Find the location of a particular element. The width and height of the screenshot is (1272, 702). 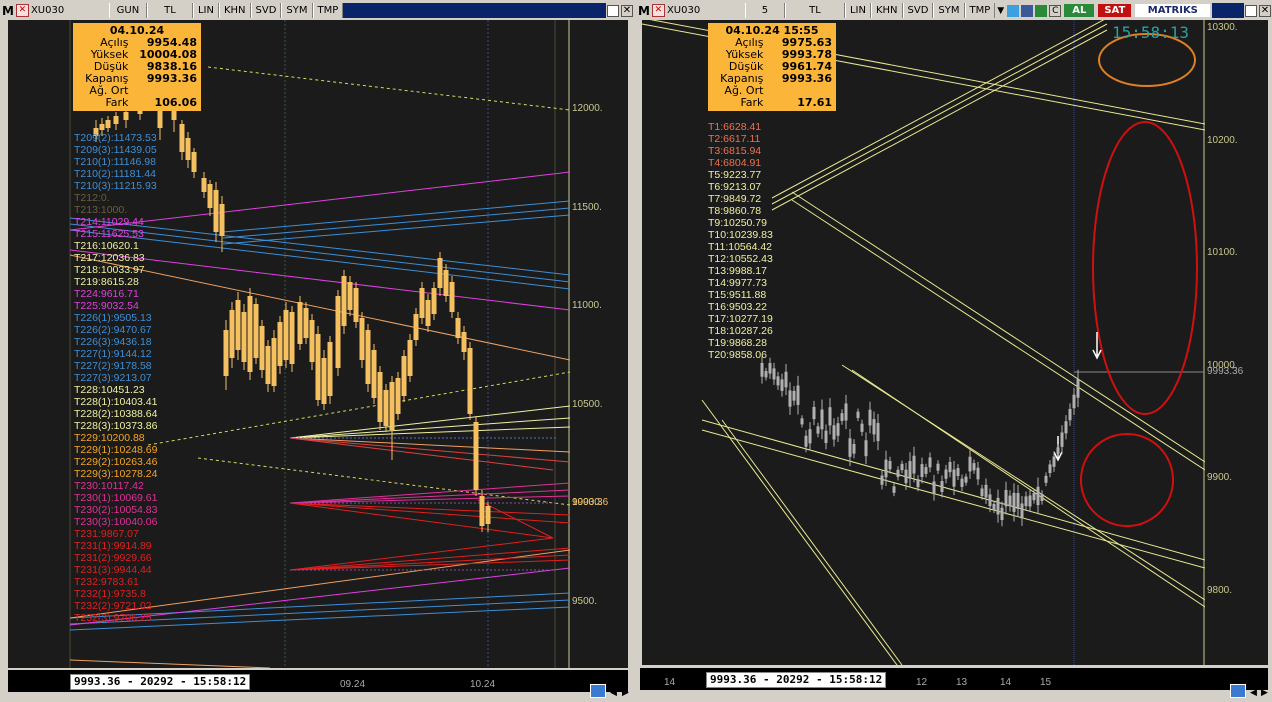

level-label: T13:9988.17 is located at coordinates (740, 271).